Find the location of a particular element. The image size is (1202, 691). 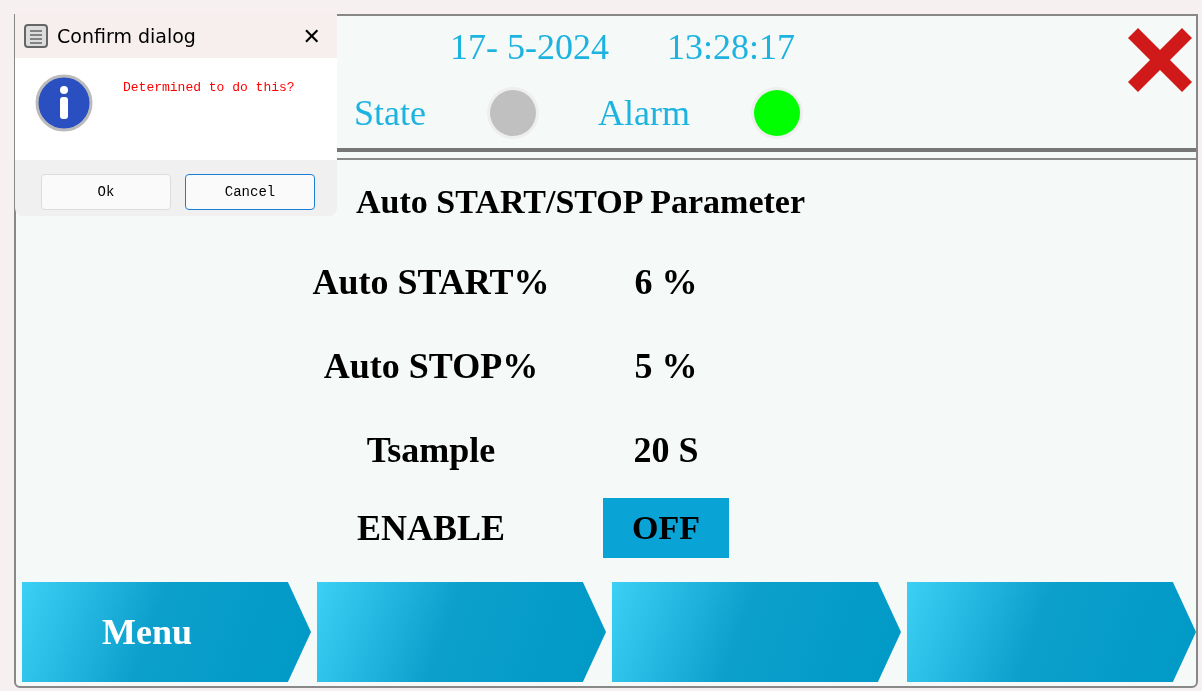

dialog-button: Ok is located at coordinates (106, 192).